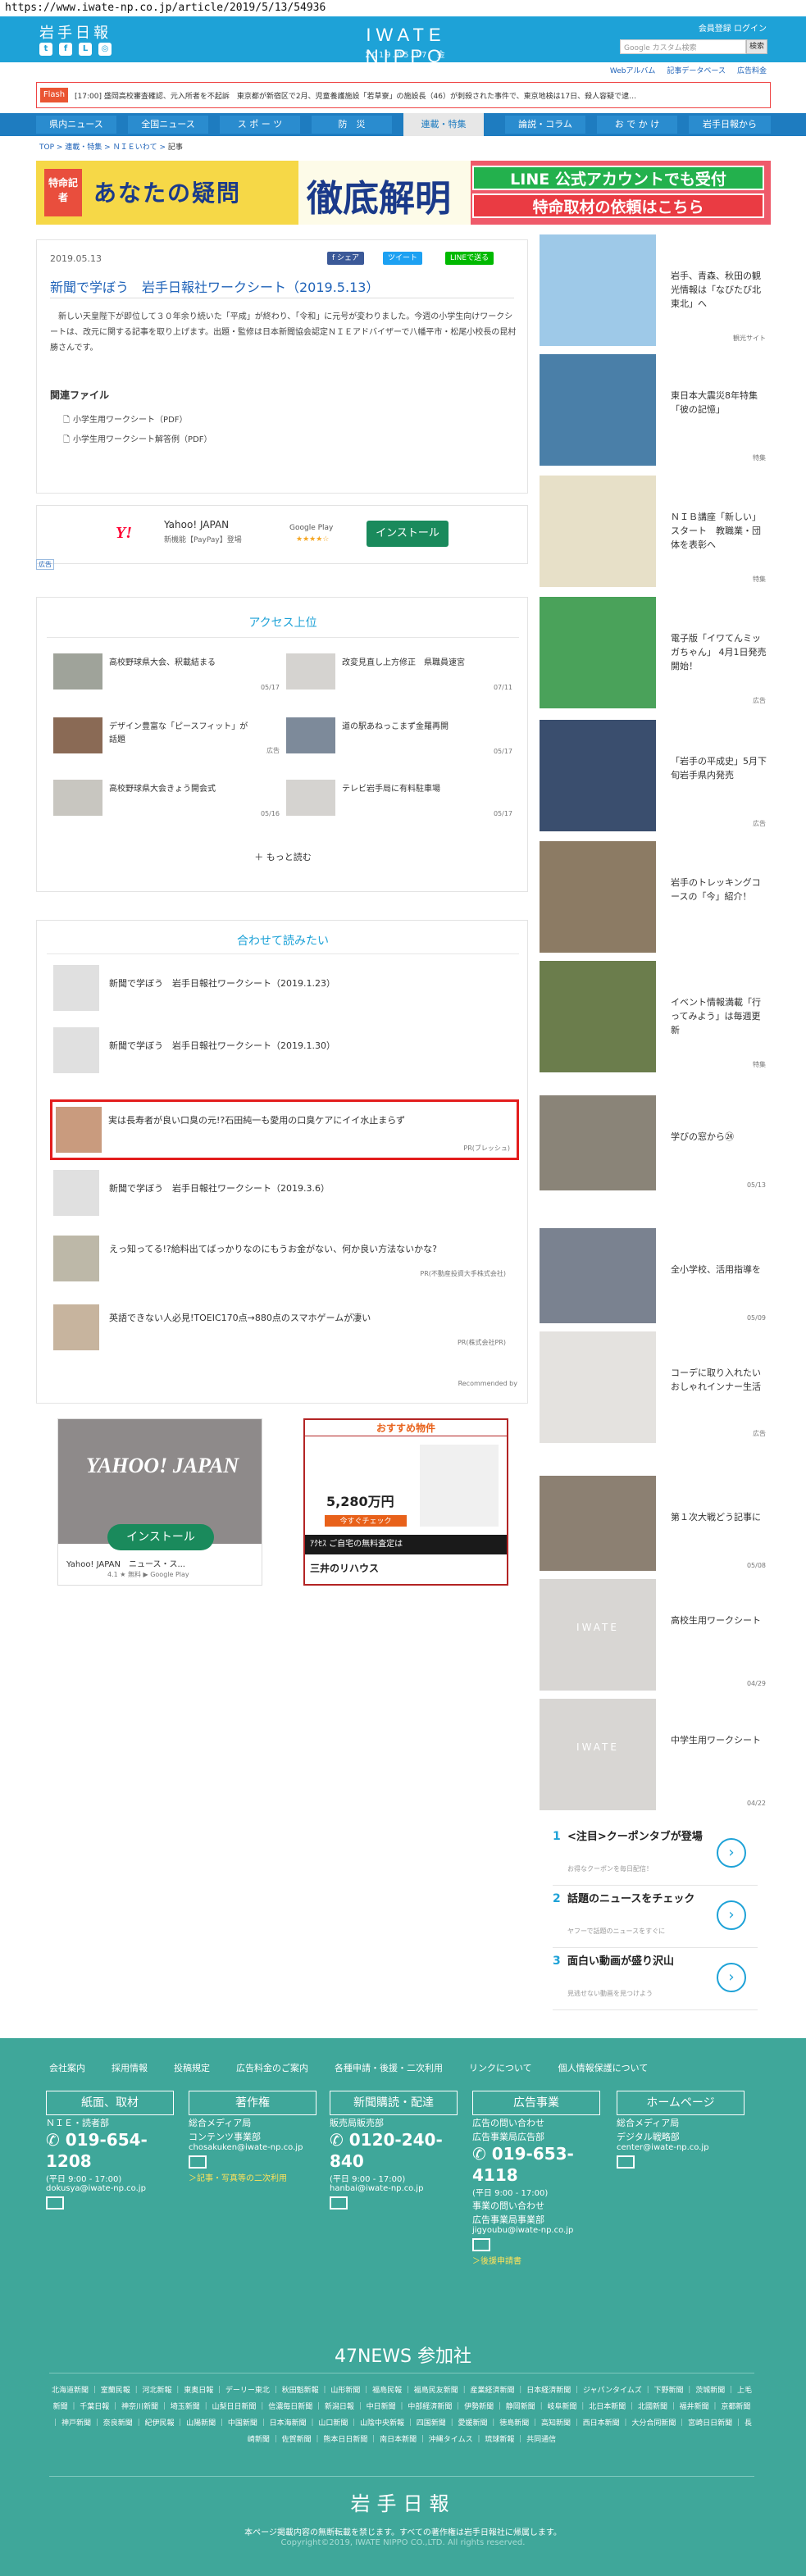  I want to click on footer-link-applications: 各種申請・後援・二次利用, so click(389, 2067).